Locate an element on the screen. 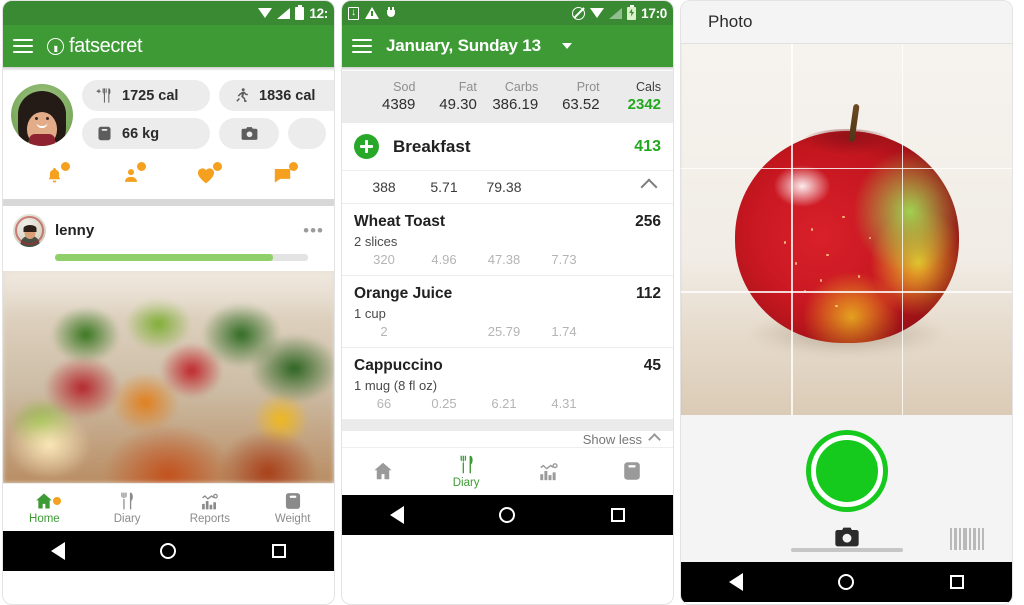  tab-home is located at coordinates (383, 472).